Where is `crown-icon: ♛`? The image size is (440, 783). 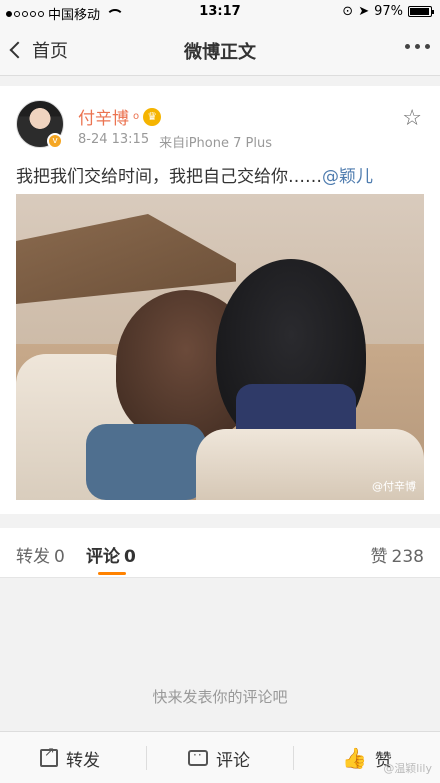 crown-icon: ♛ is located at coordinates (152, 116).